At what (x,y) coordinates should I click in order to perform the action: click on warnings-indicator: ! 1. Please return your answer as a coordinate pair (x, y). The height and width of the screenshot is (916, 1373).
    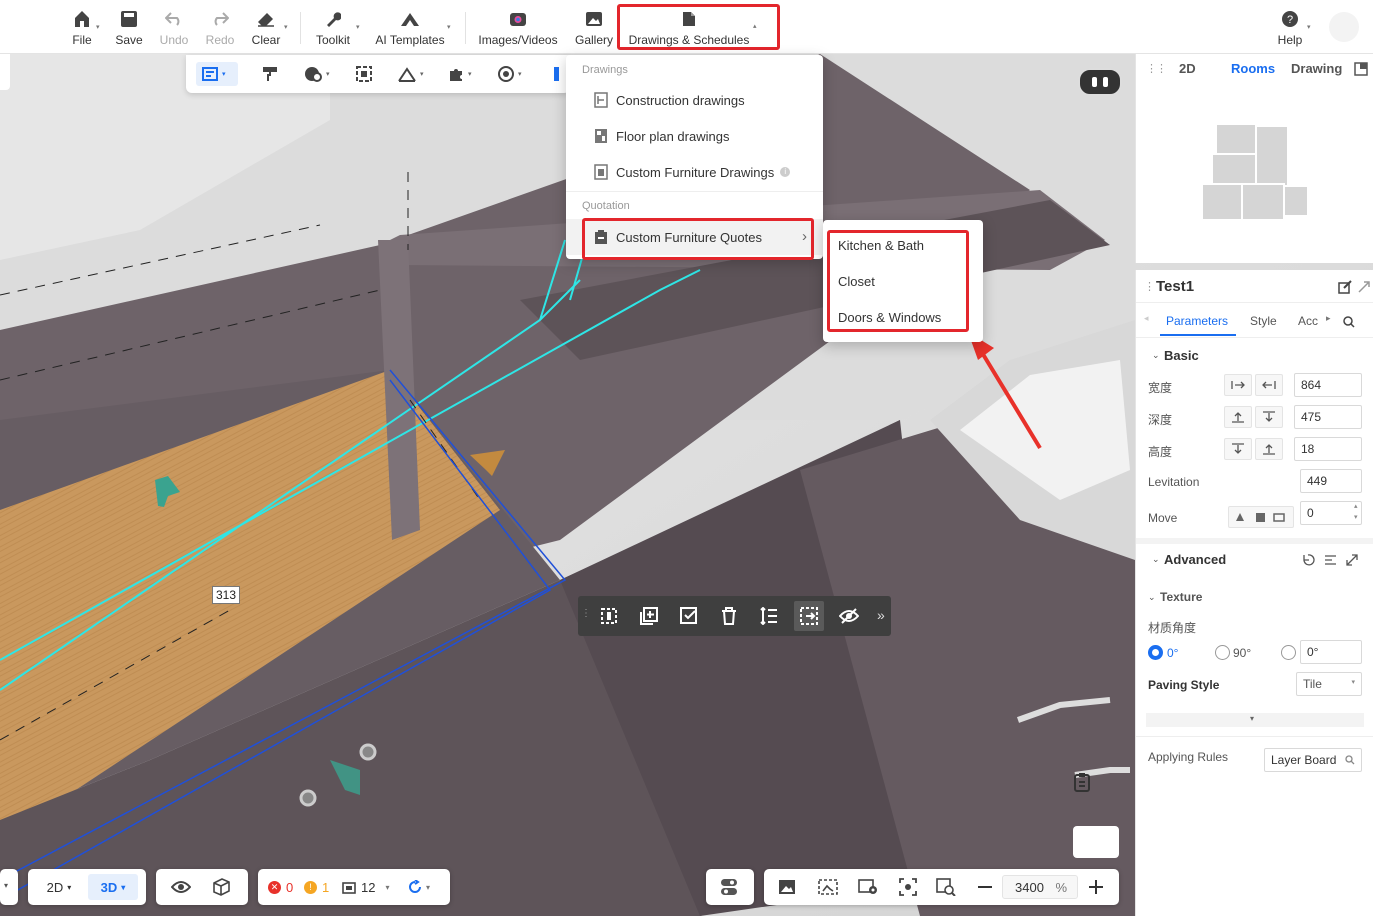
    Looking at the image, I should click on (316, 887).